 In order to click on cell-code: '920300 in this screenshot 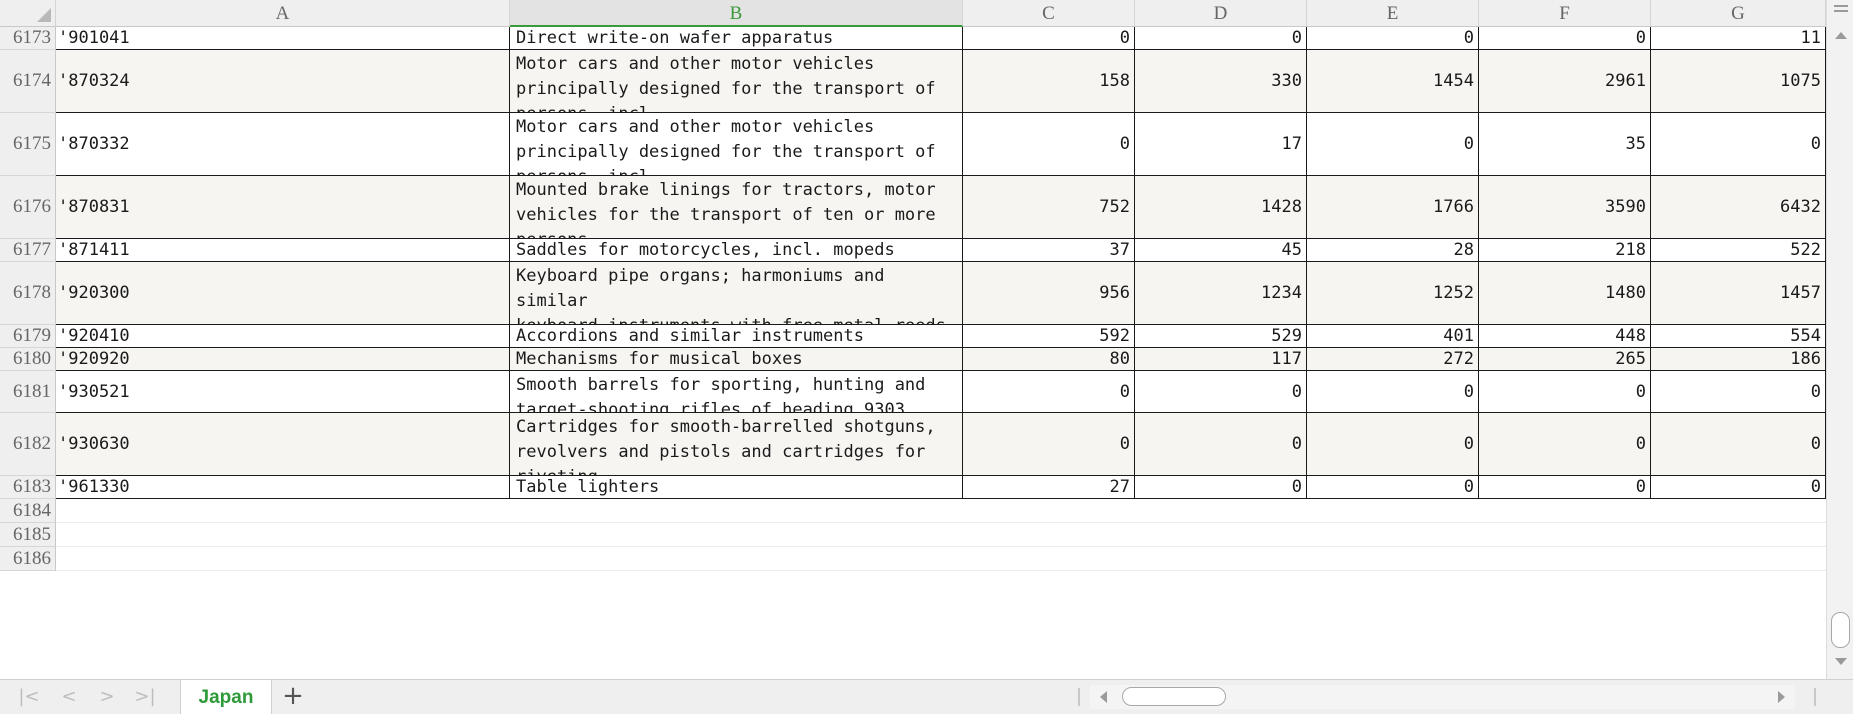, I will do `click(283, 293)`.